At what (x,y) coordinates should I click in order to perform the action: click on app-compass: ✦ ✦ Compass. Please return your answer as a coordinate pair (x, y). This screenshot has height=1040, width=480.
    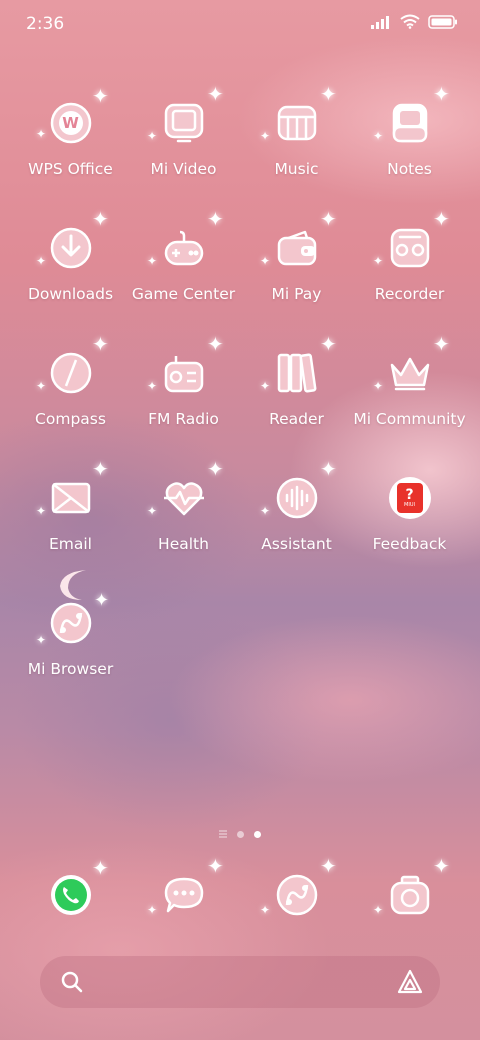
    Looking at the image, I should click on (70, 382).